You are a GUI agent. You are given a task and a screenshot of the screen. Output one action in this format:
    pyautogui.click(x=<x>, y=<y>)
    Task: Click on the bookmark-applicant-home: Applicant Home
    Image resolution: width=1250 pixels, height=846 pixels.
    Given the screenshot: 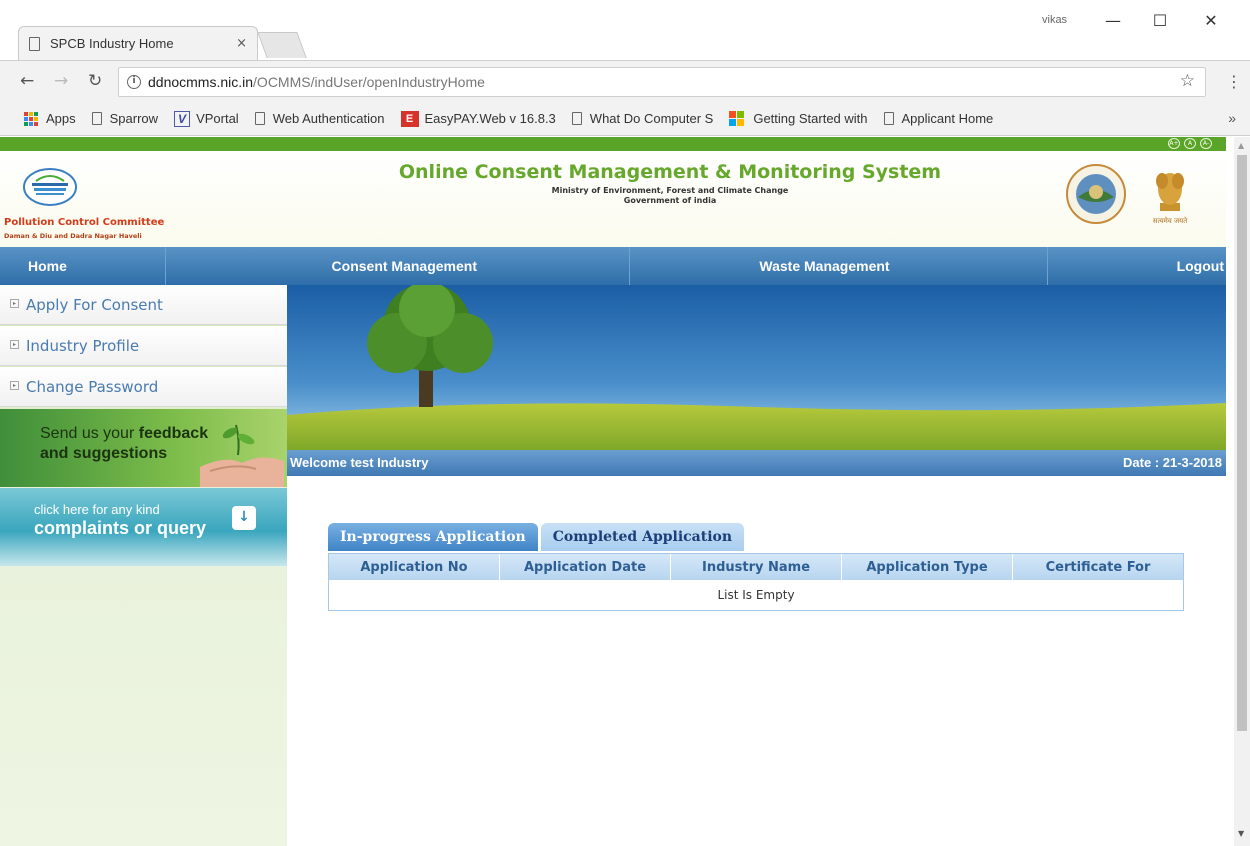 What is the action you would take?
    pyautogui.click(x=938, y=118)
    